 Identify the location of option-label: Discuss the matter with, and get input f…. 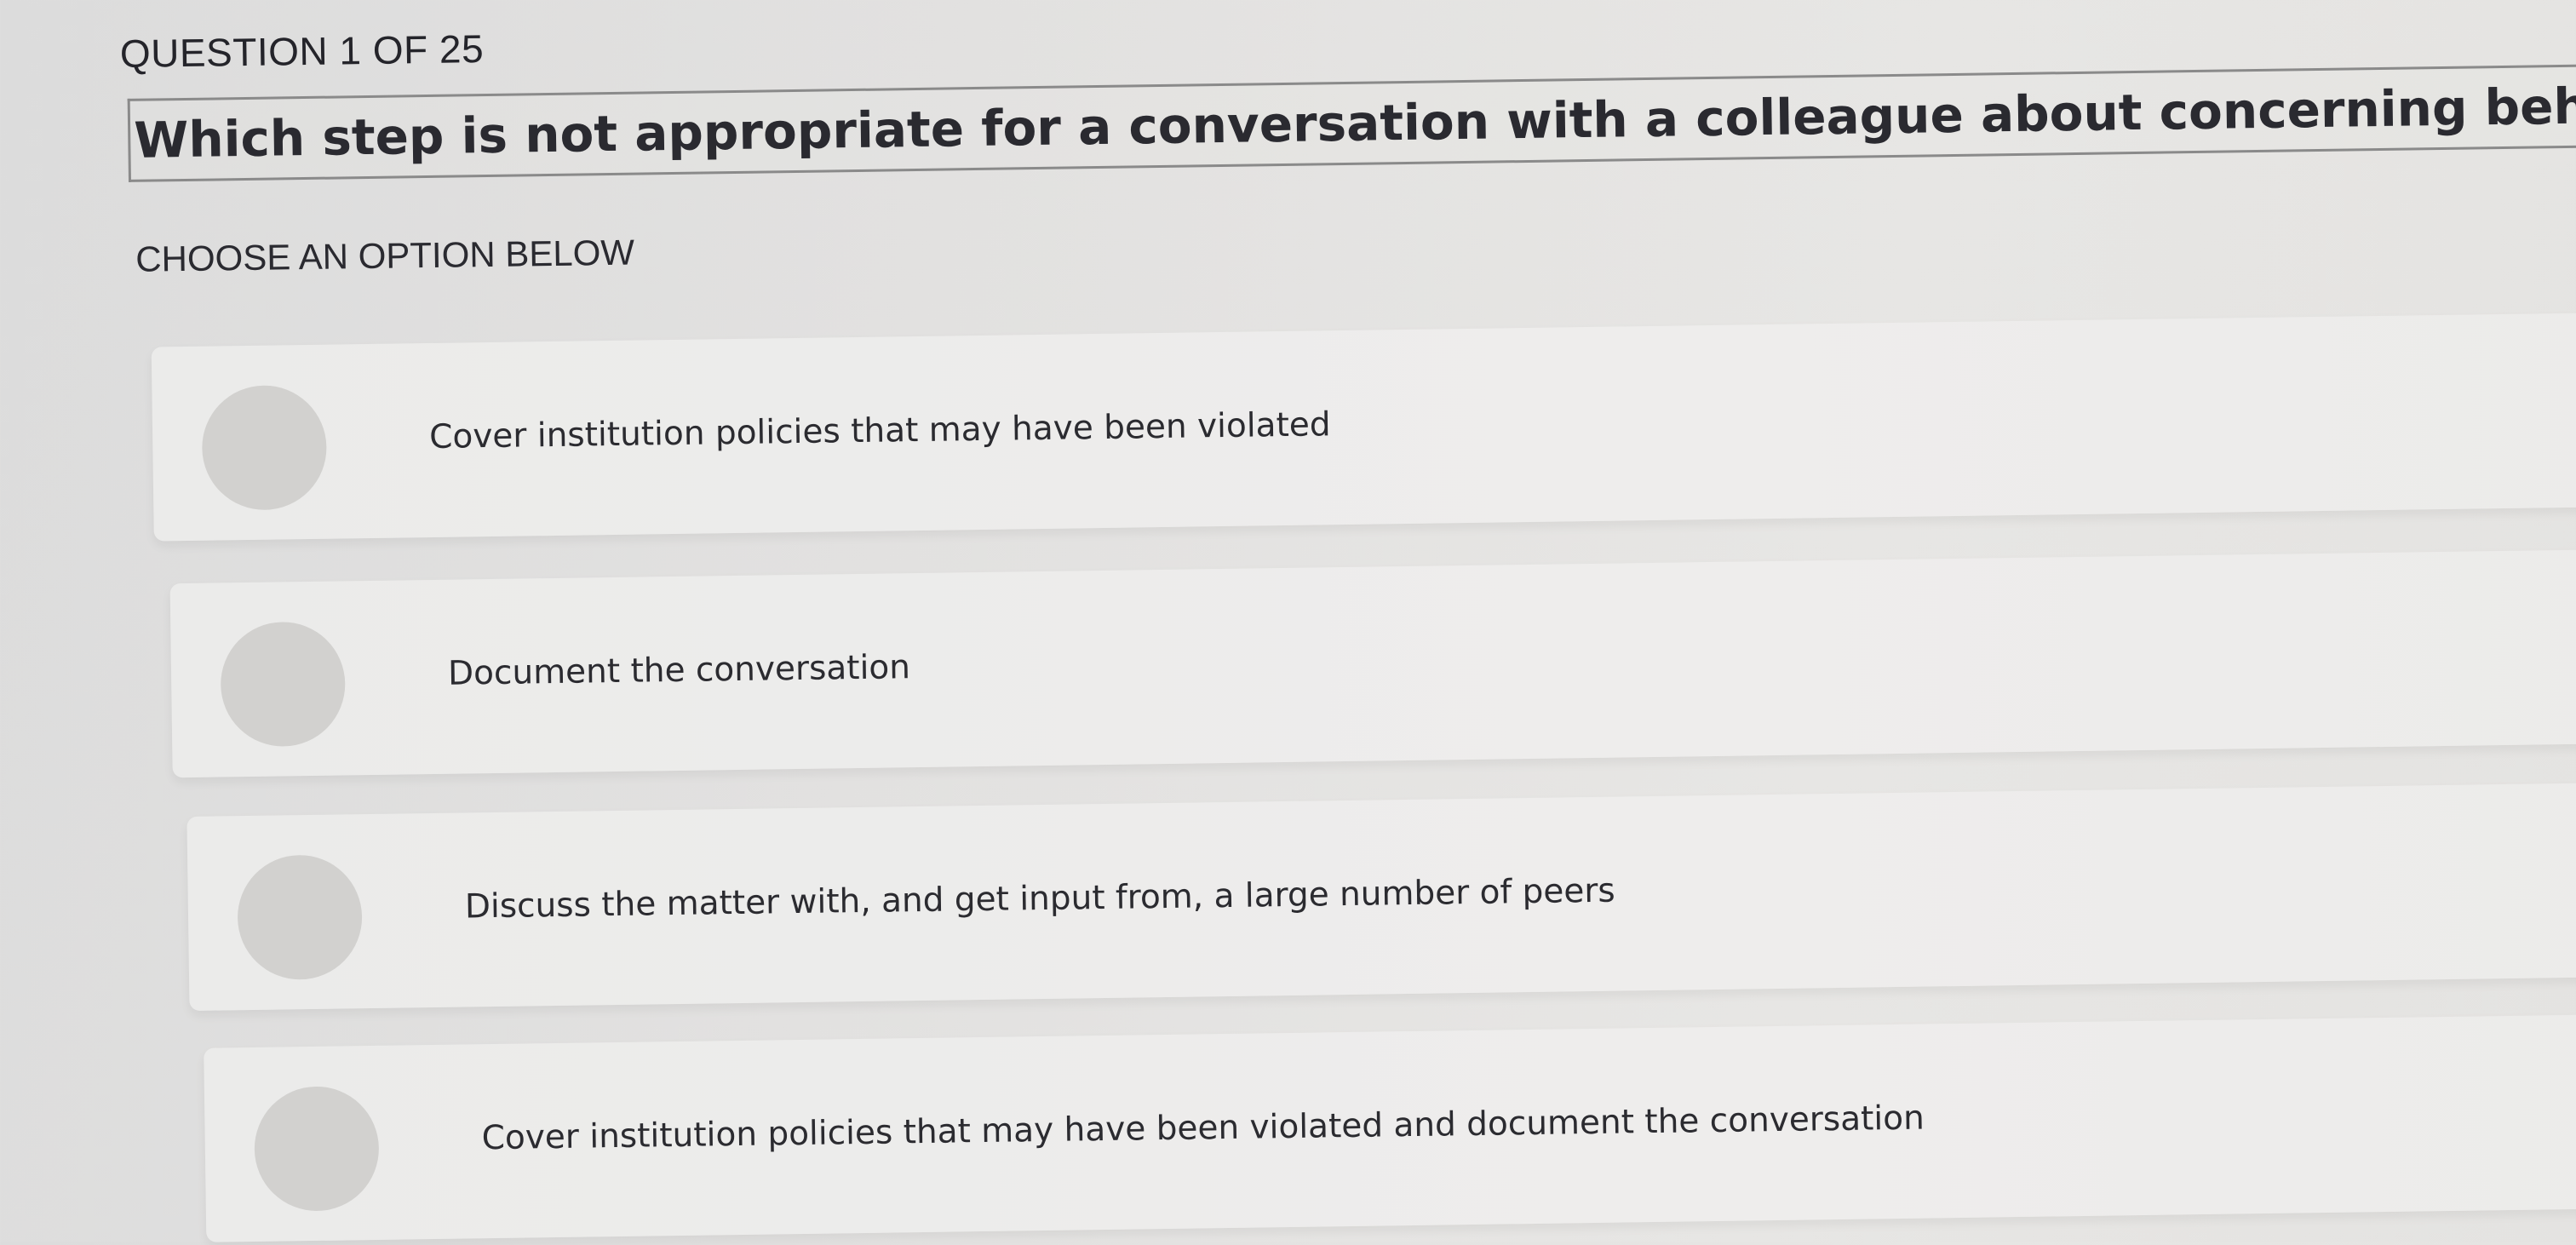
(1040, 899).